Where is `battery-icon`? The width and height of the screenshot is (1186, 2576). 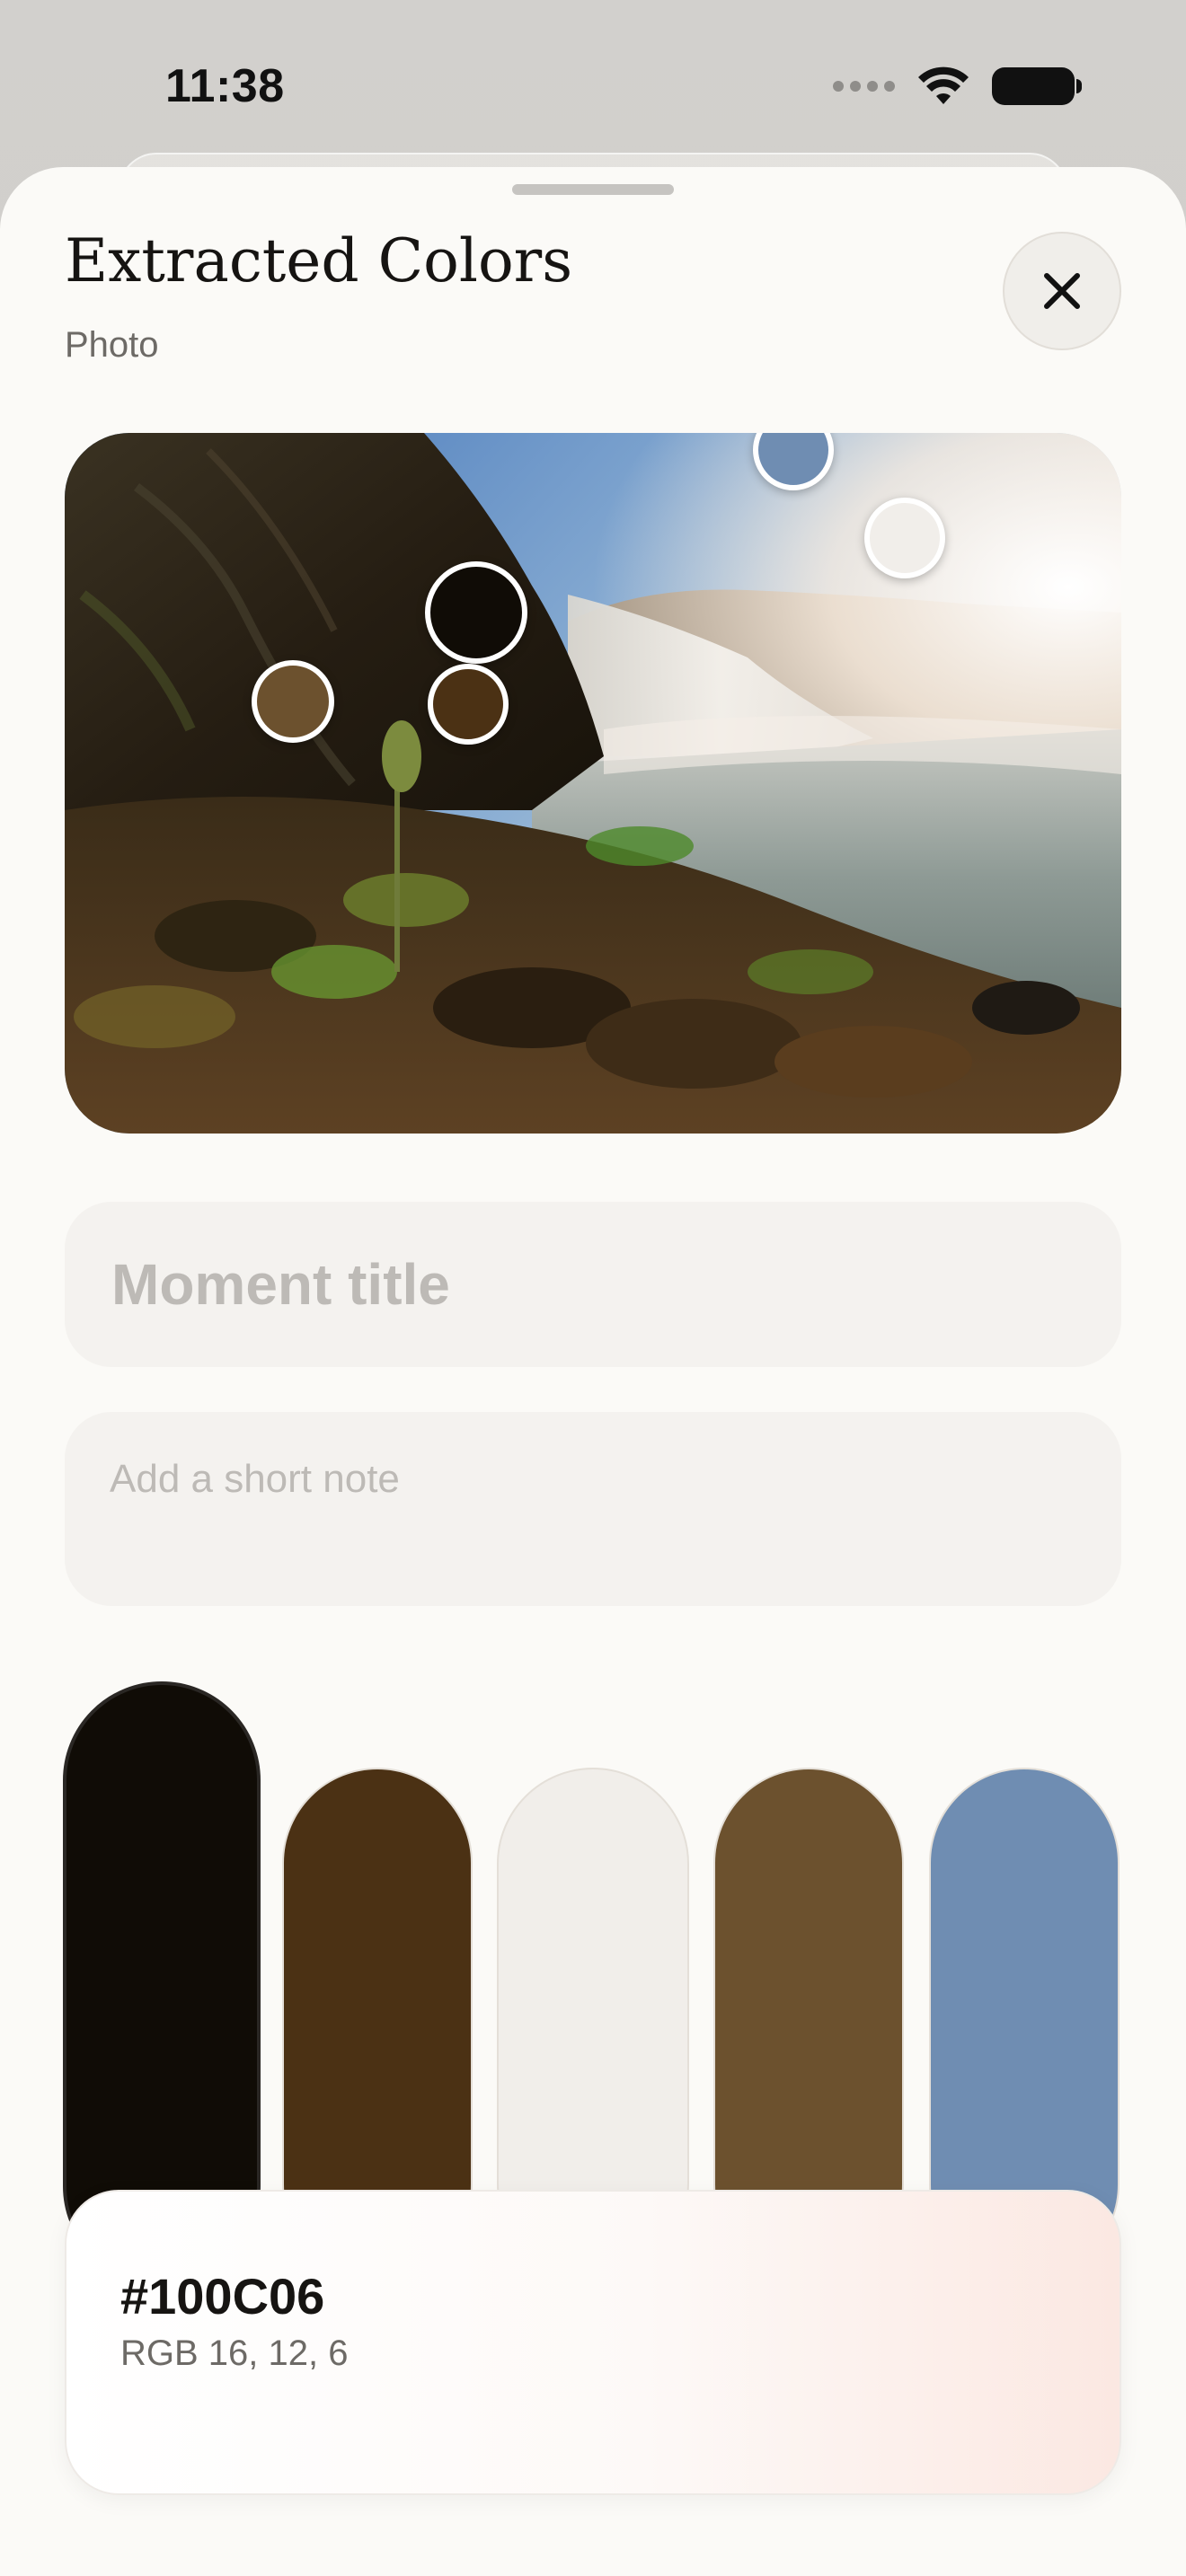 battery-icon is located at coordinates (1037, 86).